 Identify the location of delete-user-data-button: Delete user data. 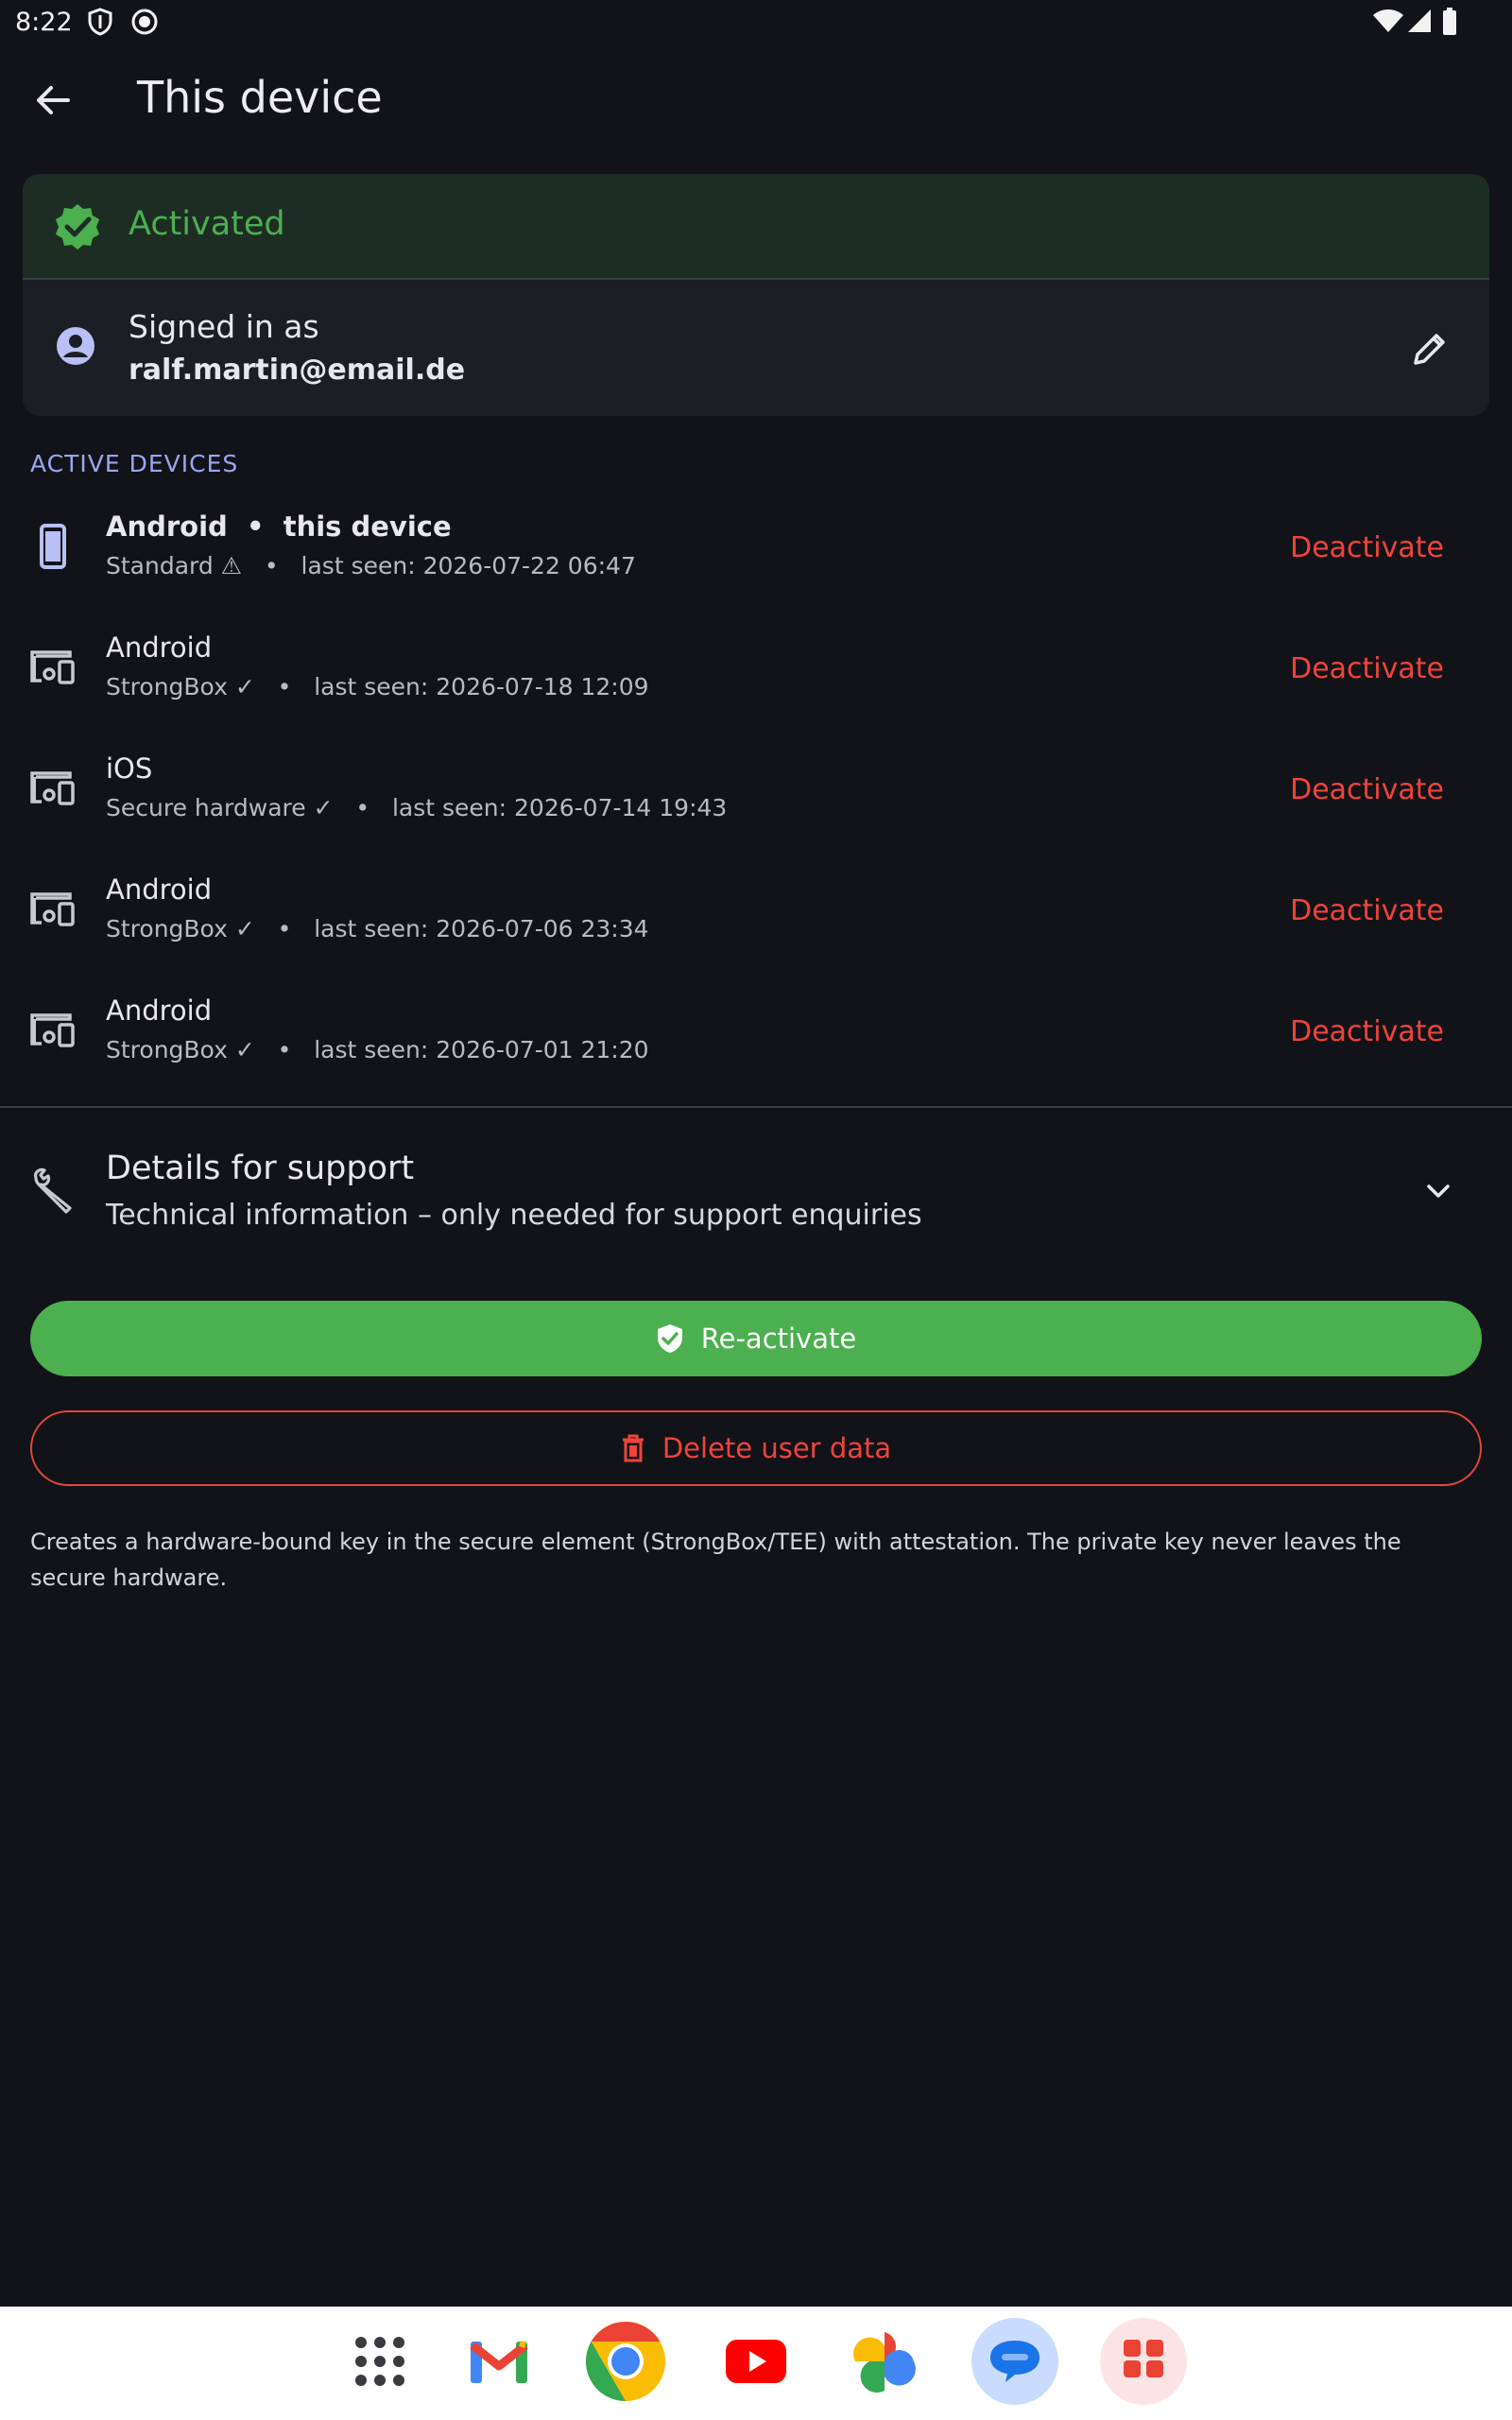
(756, 1448).